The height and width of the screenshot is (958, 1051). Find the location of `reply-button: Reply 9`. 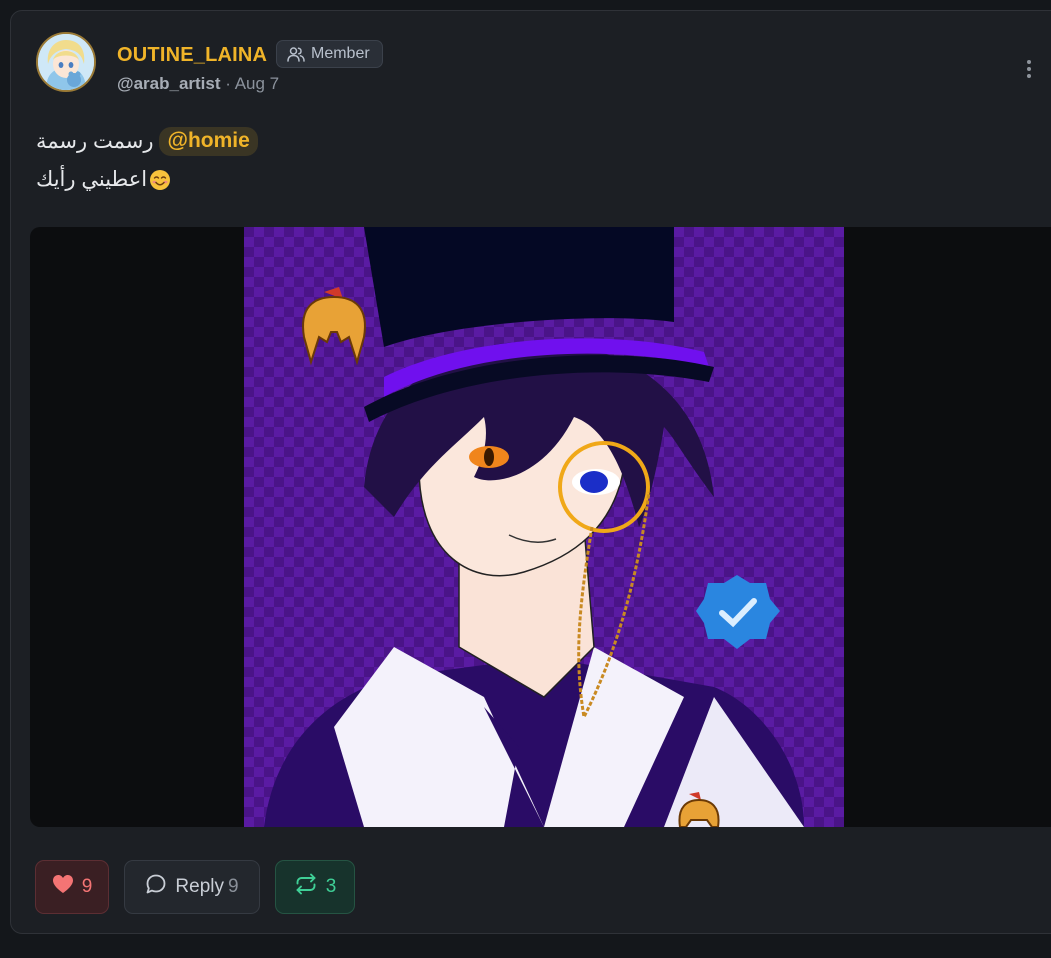

reply-button: Reply 9 is located at coordinates (192, 887).